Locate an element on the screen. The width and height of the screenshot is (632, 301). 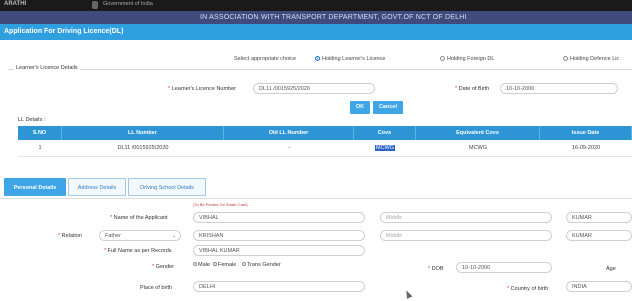
full-name-input: VIBHAL KUMAR is located at coordinates (279, 250).